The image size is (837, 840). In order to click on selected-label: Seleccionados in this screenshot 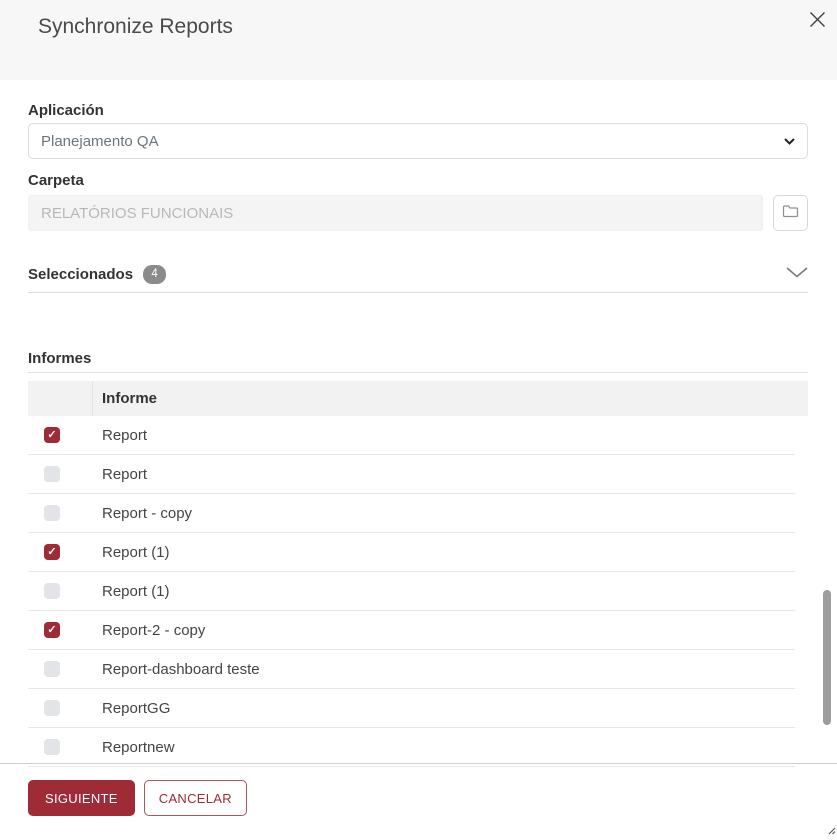, I will do `click(81, 274)`.